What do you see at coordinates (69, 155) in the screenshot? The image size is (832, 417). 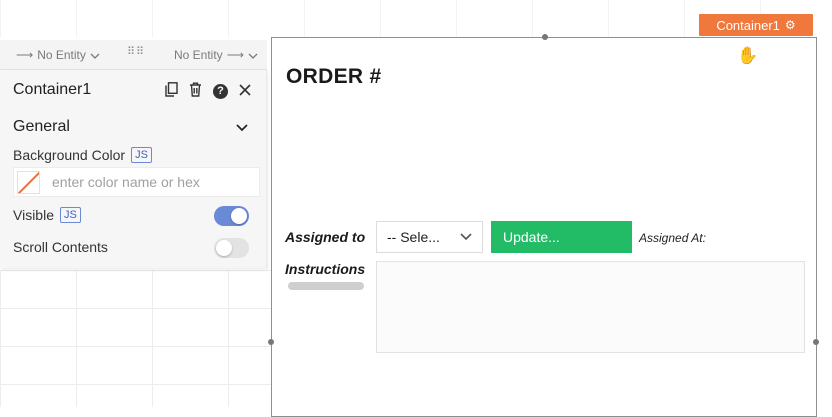 I see `background-color-label-text: Background Color` at bounding box center [69, 155].